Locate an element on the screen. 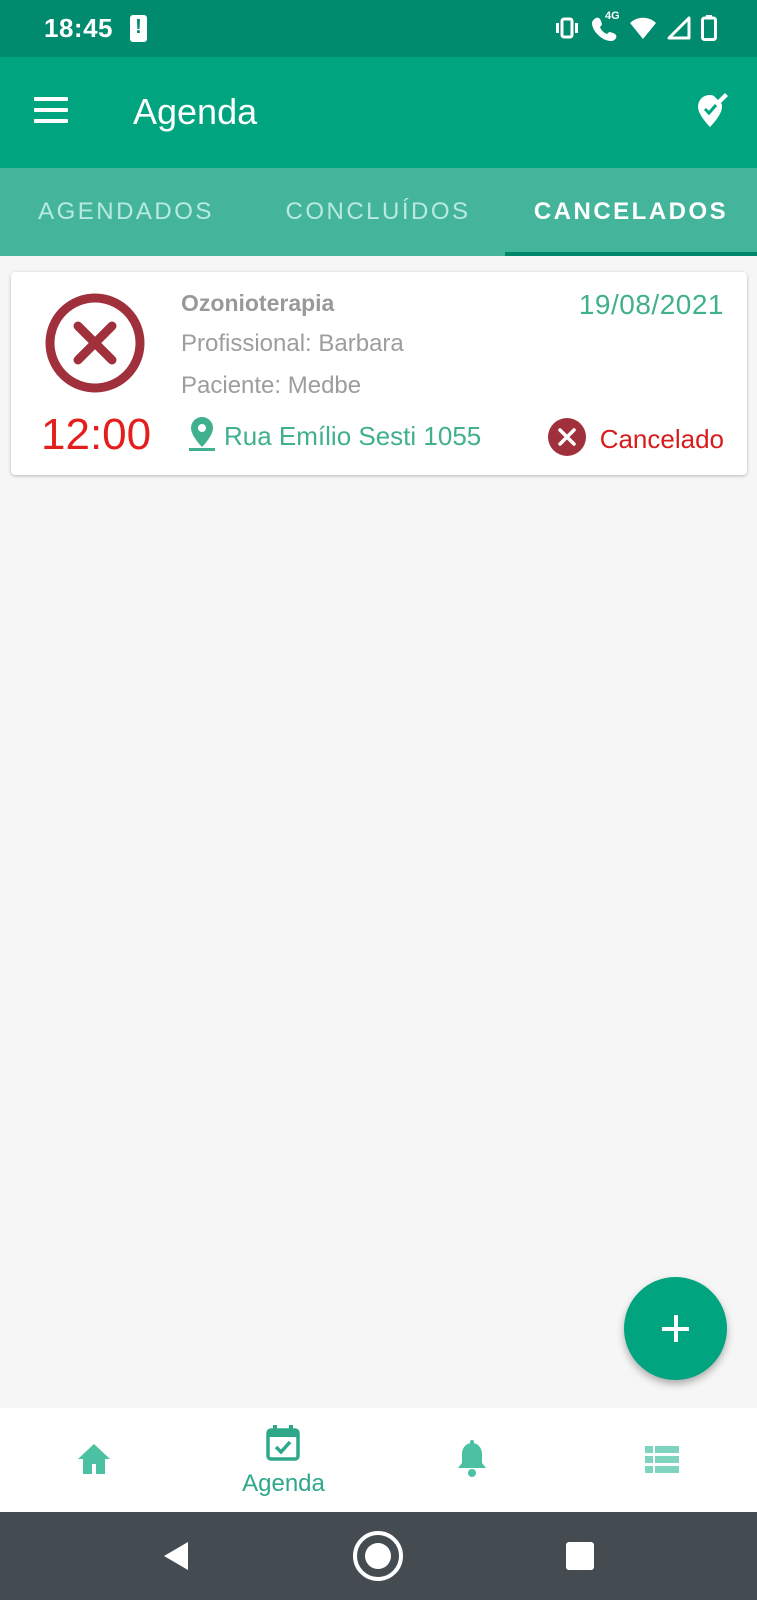  nav-home is located at coordinates (94, 1460).